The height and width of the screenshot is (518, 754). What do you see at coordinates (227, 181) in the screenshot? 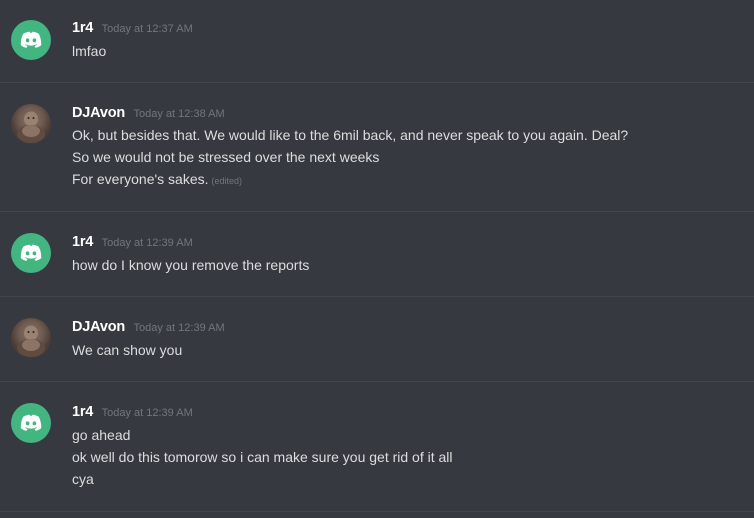
I see `edited-label: (edited)` at bounding box center [227, 181].